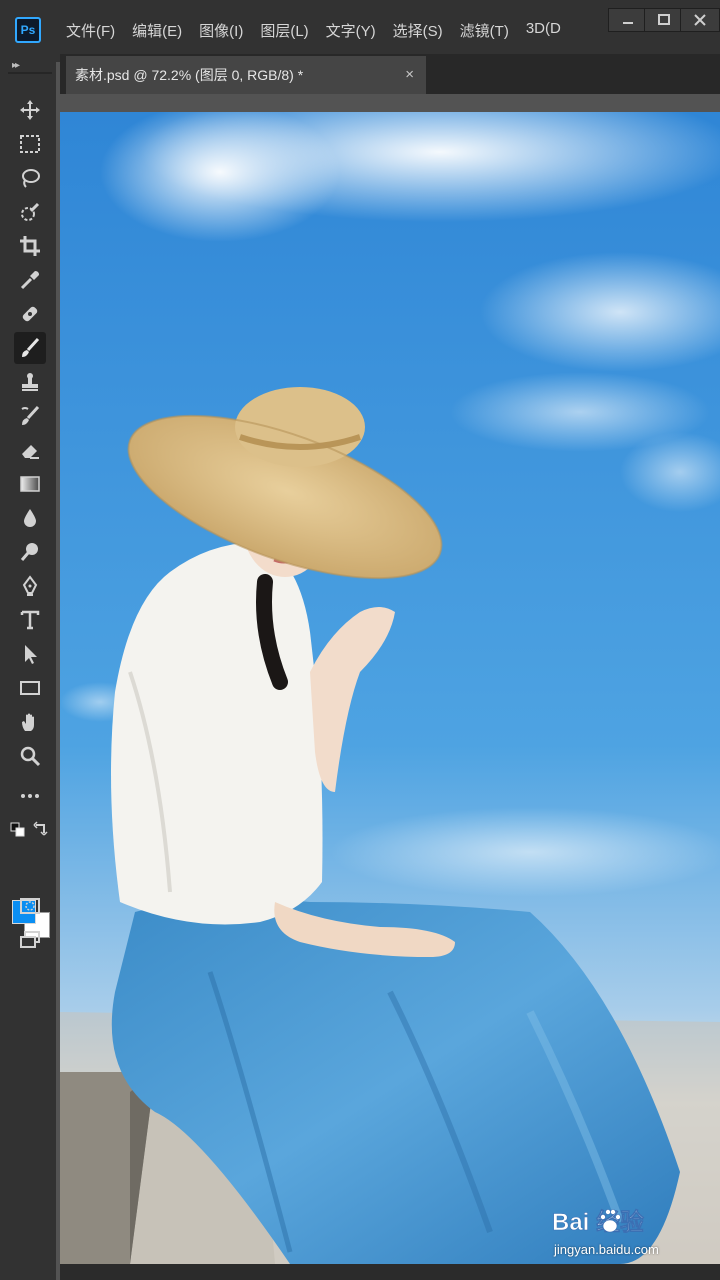 The height and width of the screenshot is (1280, 720). I want to click on marquee-tool, so click(30, 144).